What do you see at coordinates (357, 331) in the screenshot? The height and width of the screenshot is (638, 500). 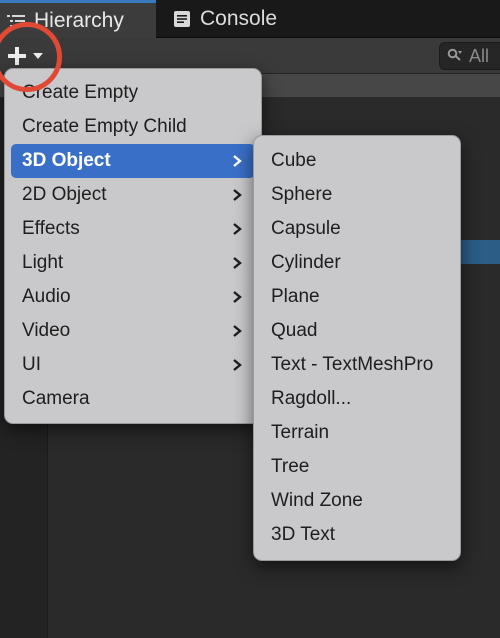 I see `submenu-item-quad: Quad` at bounding box center [357, 331].